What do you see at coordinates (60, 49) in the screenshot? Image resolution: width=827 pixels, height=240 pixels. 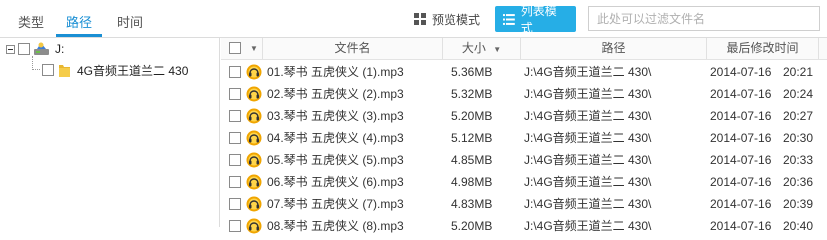 I see `tree-root-label: J:` at bounding box center [60, 49].